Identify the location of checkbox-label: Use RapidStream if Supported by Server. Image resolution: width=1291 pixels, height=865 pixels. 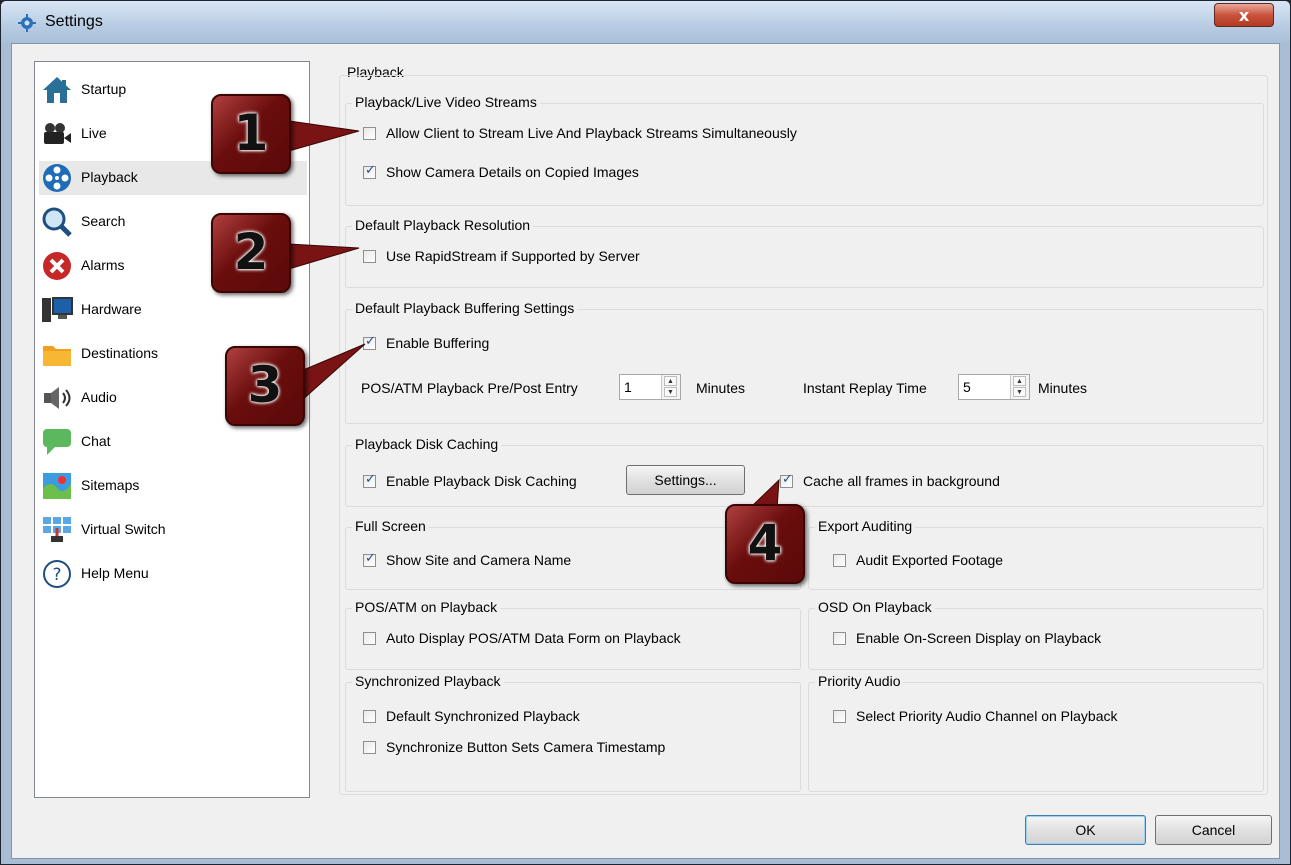
(513, 256).